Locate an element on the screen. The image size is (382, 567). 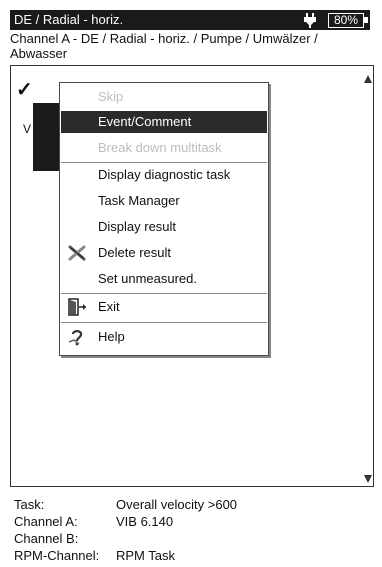
window-title: DE / Radial - horiz. is located at coordinates (69, 19).